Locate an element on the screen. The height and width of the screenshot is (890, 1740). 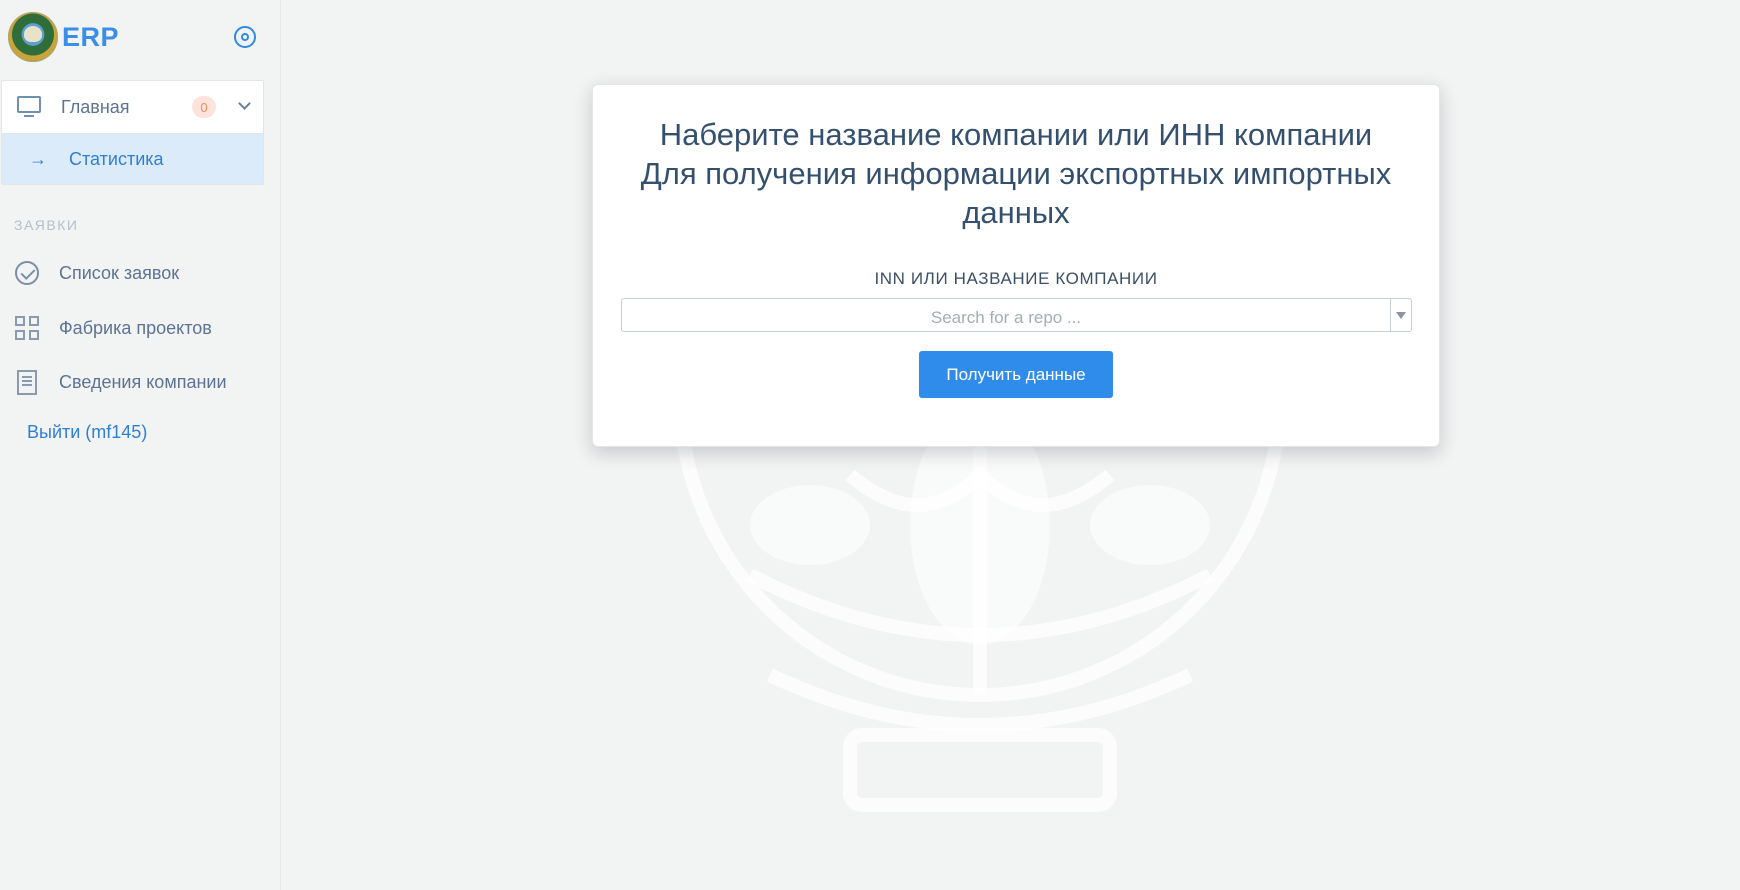
sidebar-toggle-icon is located at coordinates (245, 37).